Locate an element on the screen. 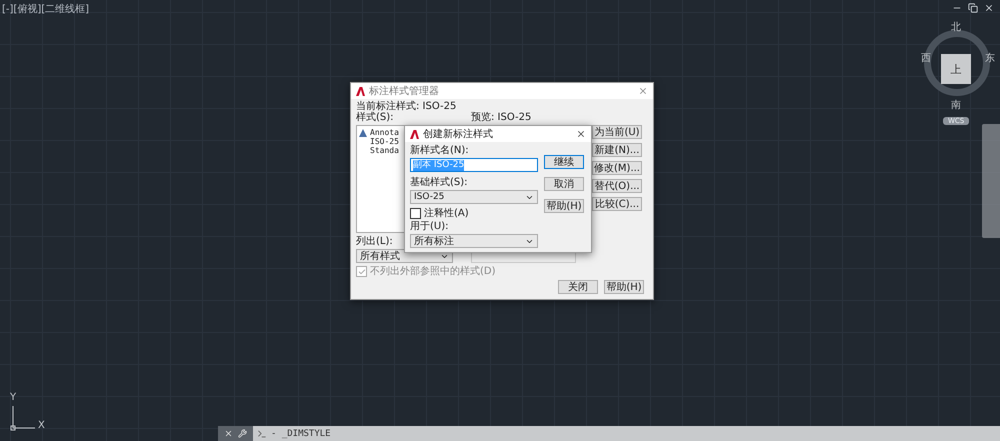  compass-south: 南 is located at coordinates (956, 105).